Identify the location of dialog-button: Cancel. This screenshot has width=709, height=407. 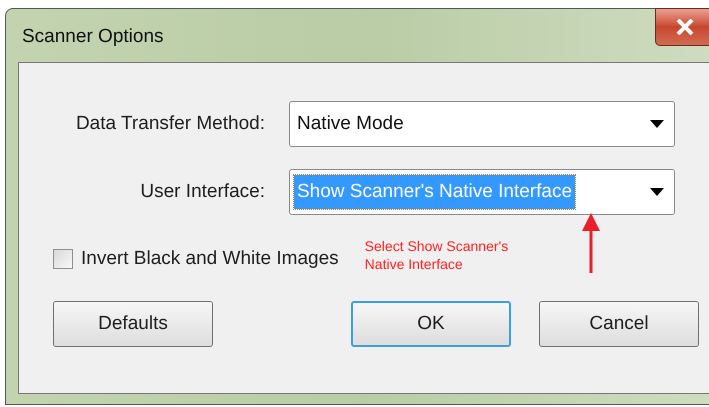
(619, 324).